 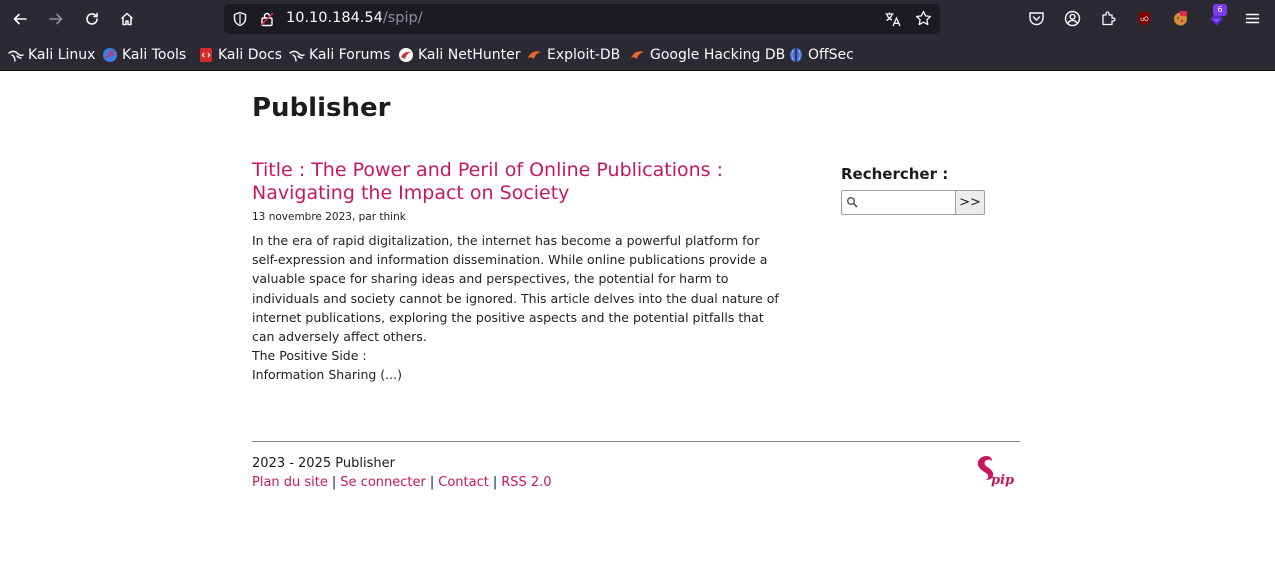 I want to click on bookmark-kali-tools: Kali Tools, so click(x=144, y=55).